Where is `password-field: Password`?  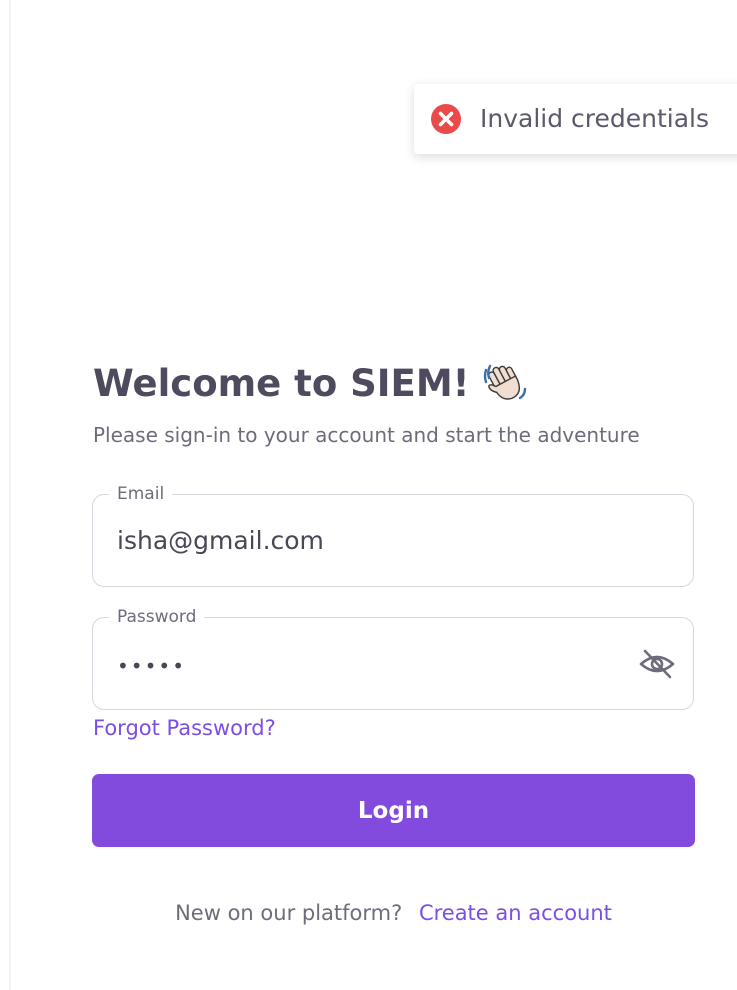
password-field: Password is located at coordinates (393, 658).